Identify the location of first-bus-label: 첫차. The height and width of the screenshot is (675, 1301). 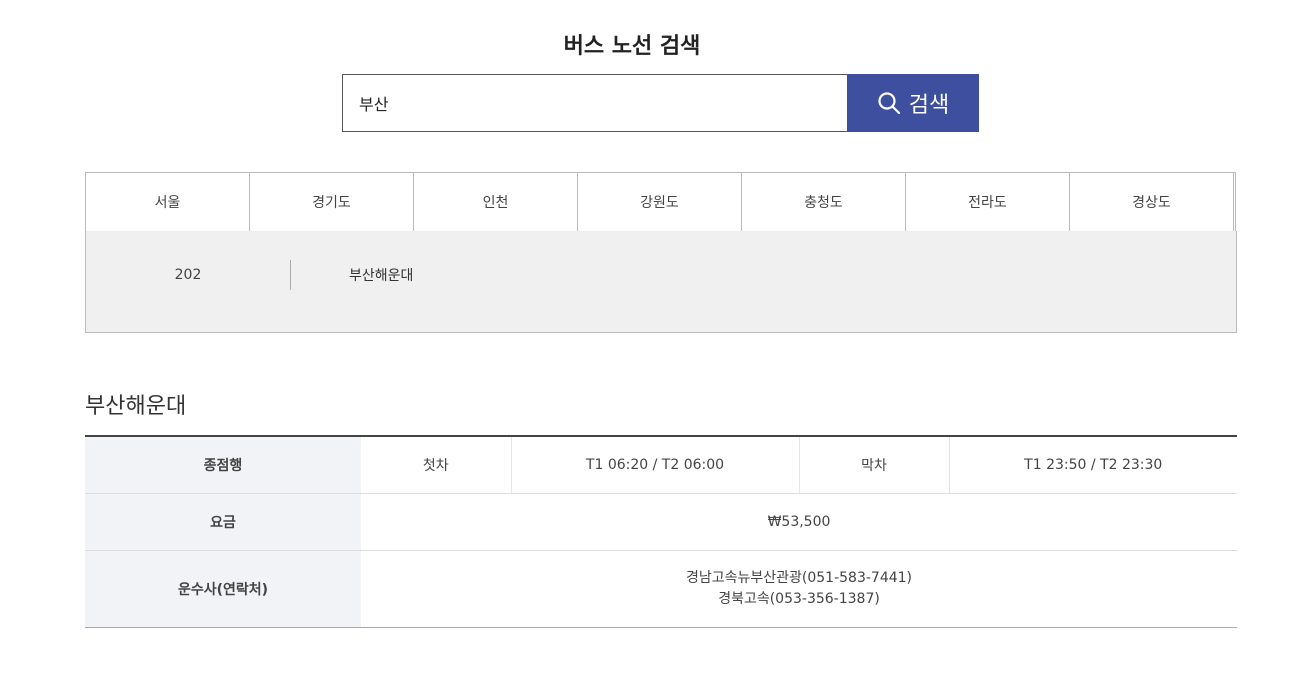
(436, 464).